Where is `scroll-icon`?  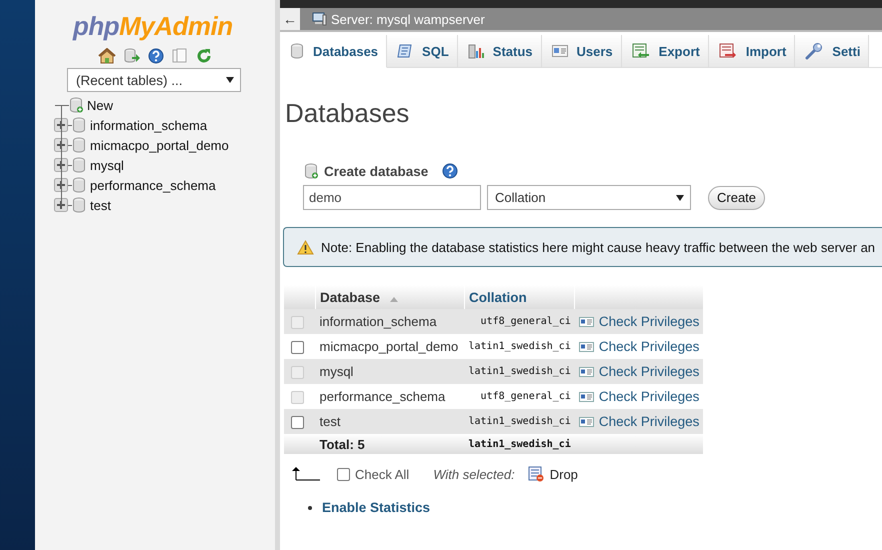 scroll-icon is located at coordinates (405, 51).